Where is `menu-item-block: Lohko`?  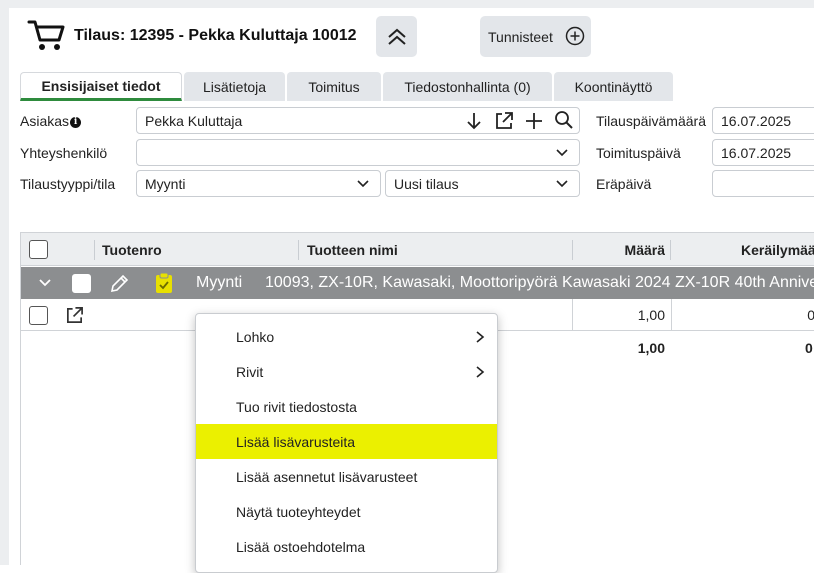 menu-item-block: Lohko is located at coordinates (346, 336).